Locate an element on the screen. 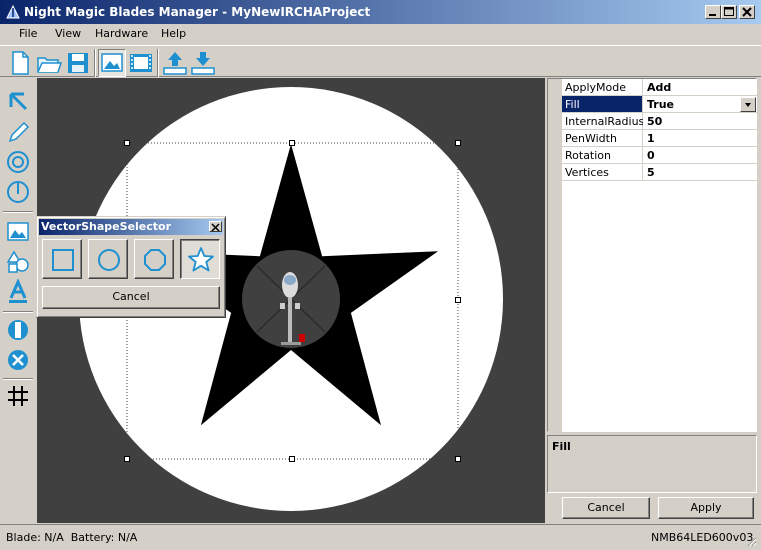  shapes-icon is located at coordinates (17, 261).